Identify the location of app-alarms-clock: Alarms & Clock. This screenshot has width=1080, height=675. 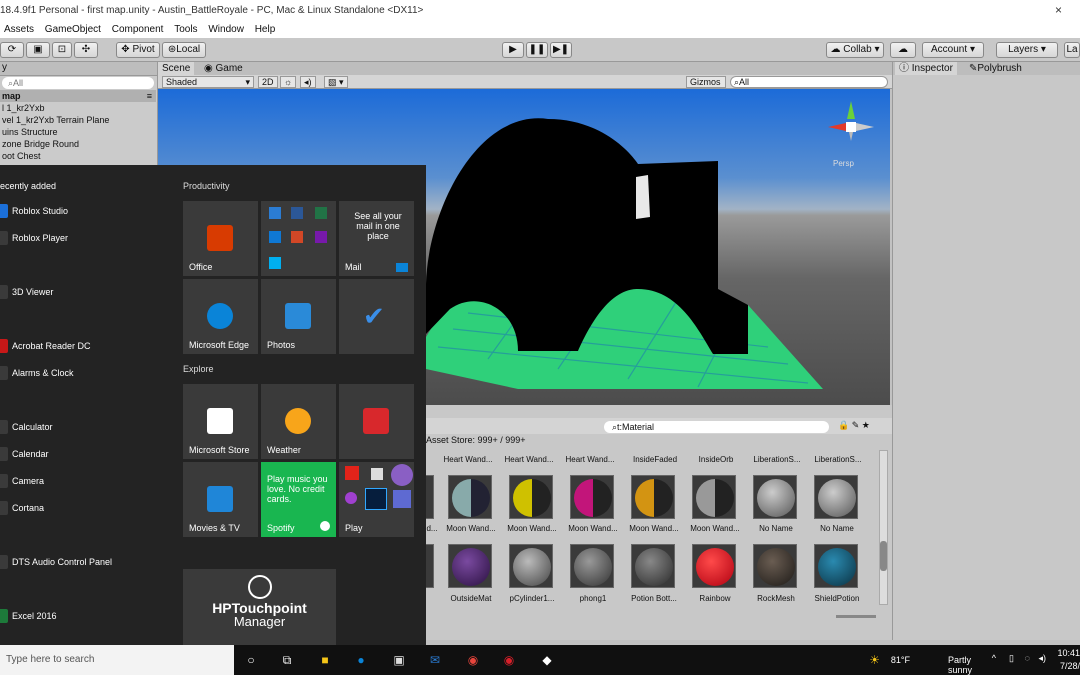
(88, 373).